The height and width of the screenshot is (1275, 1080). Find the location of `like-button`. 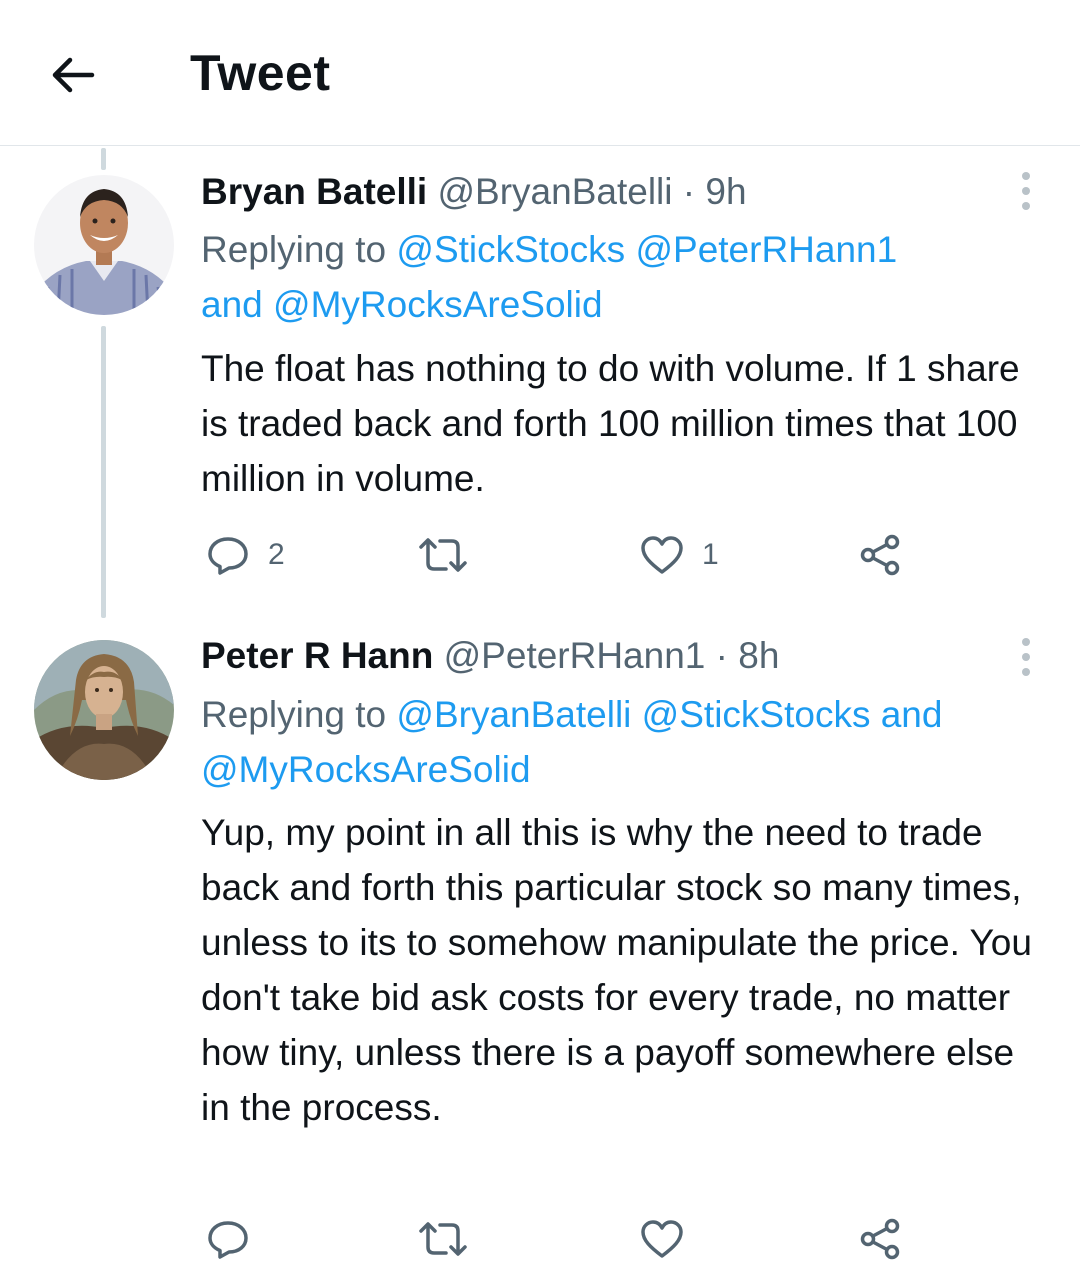

like-button is located at coordinates (671, 1239).